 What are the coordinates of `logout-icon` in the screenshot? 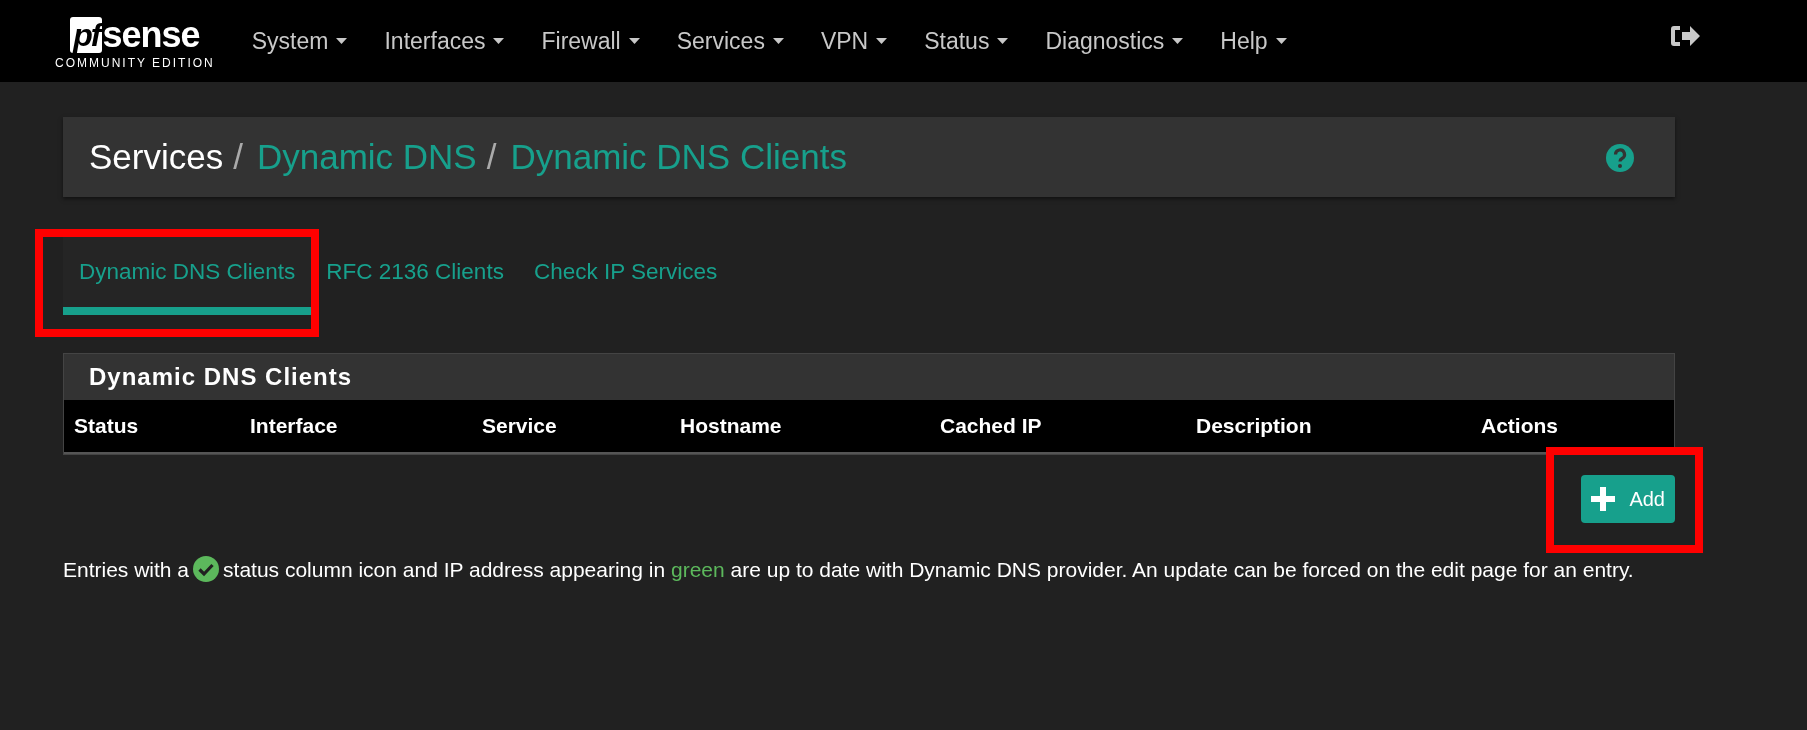 It's located at (1685, 36).